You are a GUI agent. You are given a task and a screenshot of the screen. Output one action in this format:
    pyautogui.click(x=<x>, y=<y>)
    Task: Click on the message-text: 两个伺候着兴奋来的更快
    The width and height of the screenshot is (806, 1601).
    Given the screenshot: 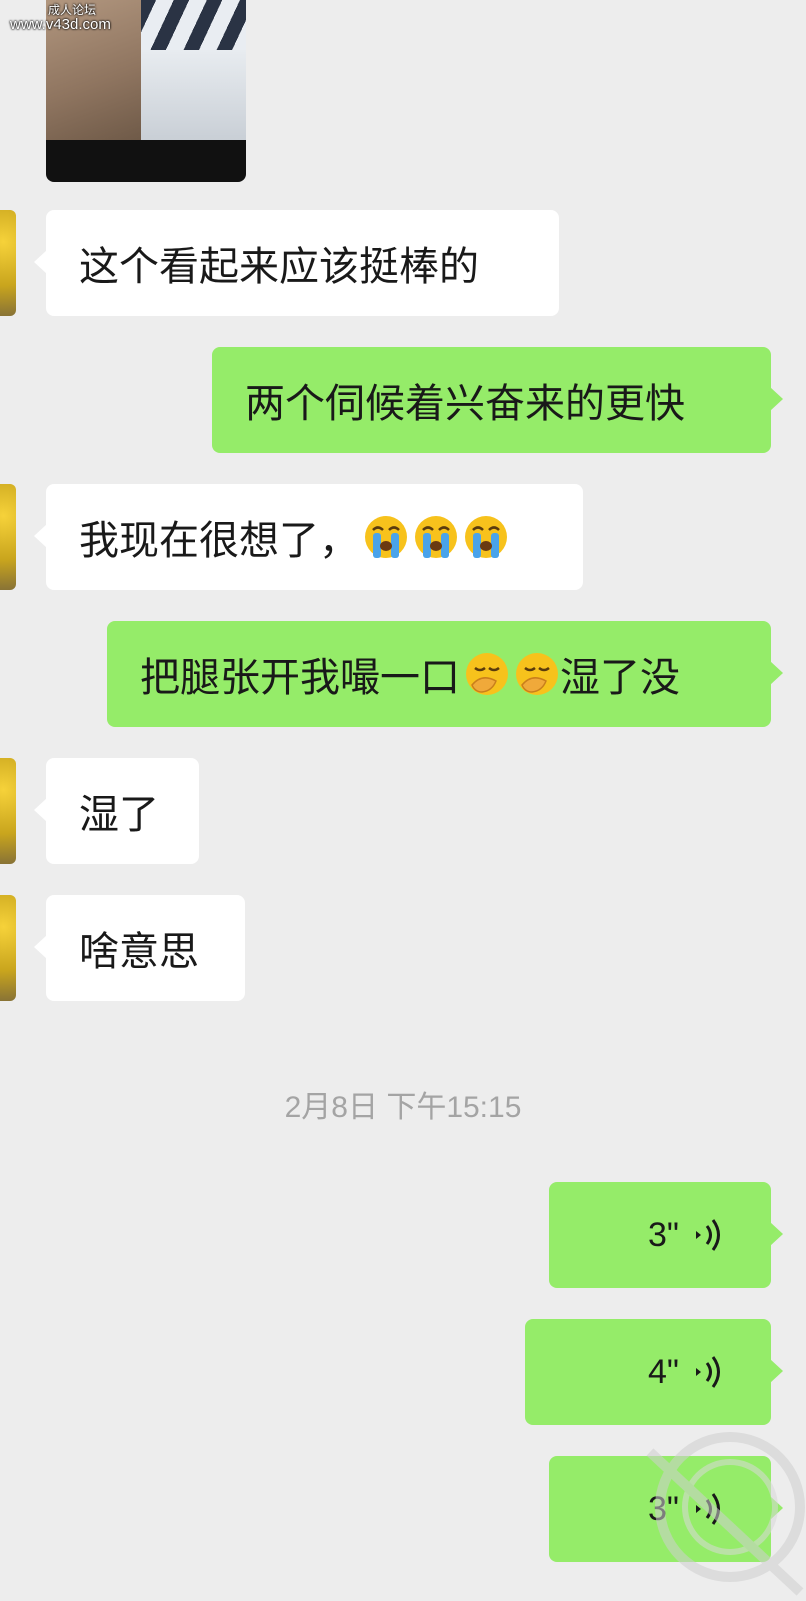 What is the action you would take?
    pyautogui.click(x=465, y=404)
    